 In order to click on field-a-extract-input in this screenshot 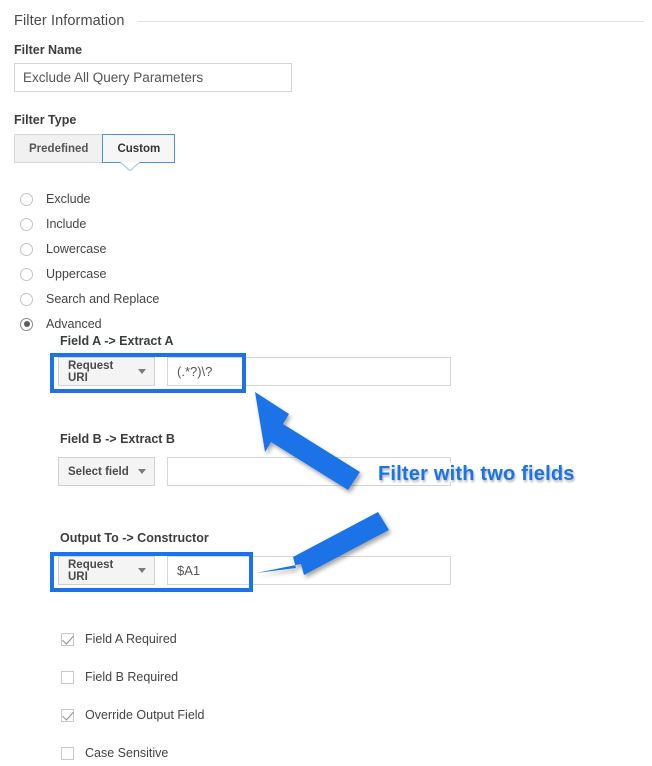, I will do `click(309, 371)`.